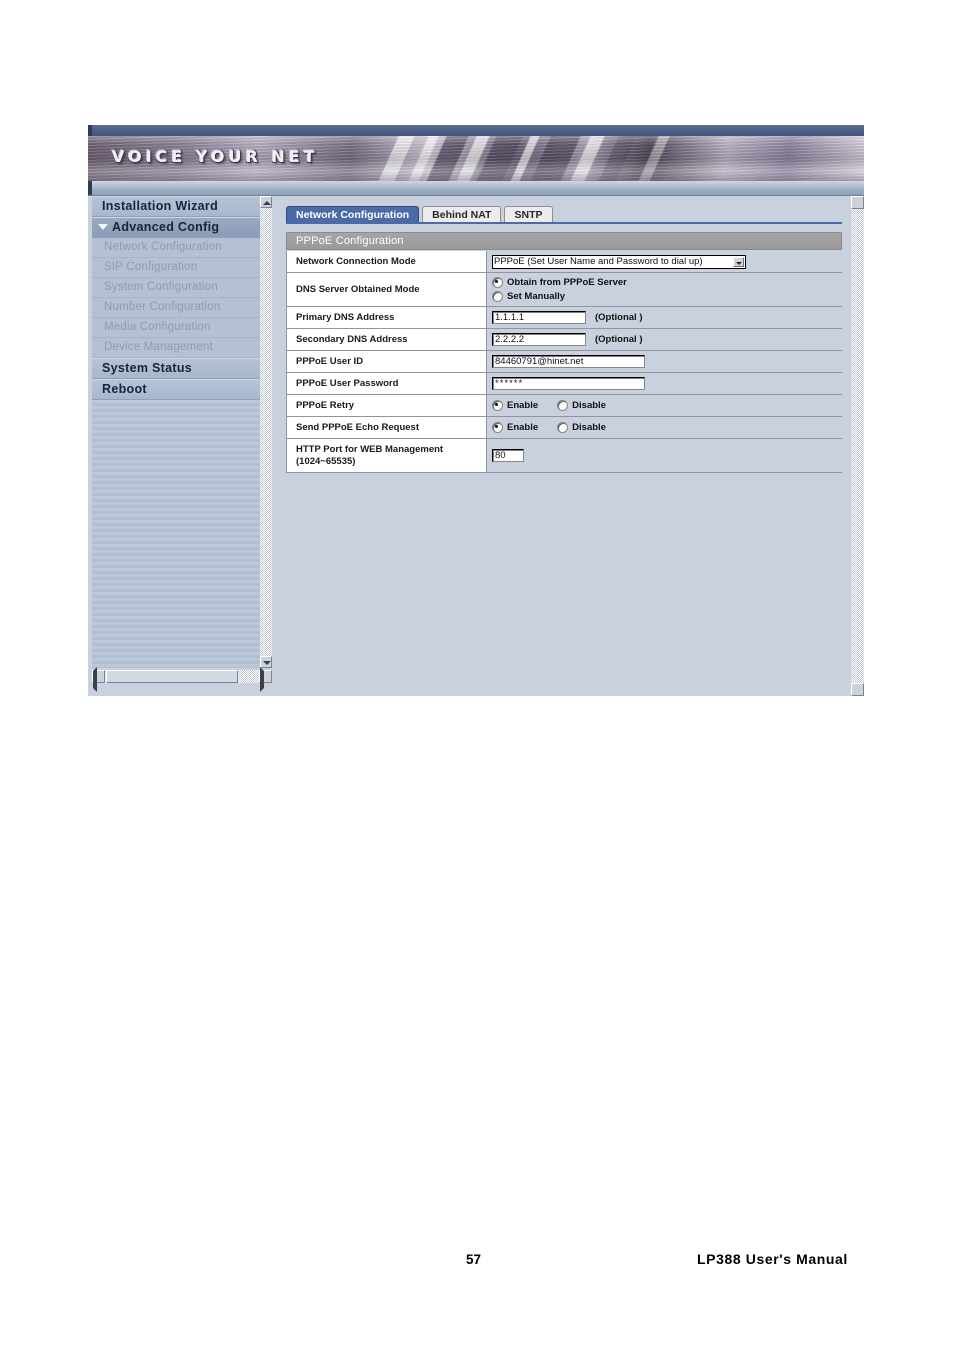 The height and width of the screenshot is (1350, 954). I want to click on tab-network-configuration: Network Configuration, so click(353, 214).